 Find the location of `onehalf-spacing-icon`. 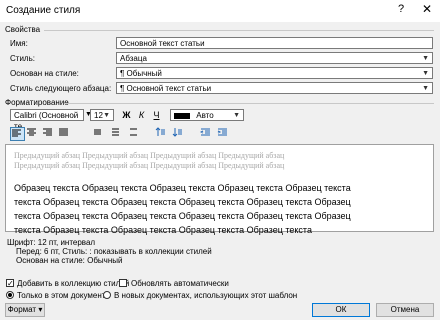

onehalf-spacing-icon is located at coordinates (115, 132).